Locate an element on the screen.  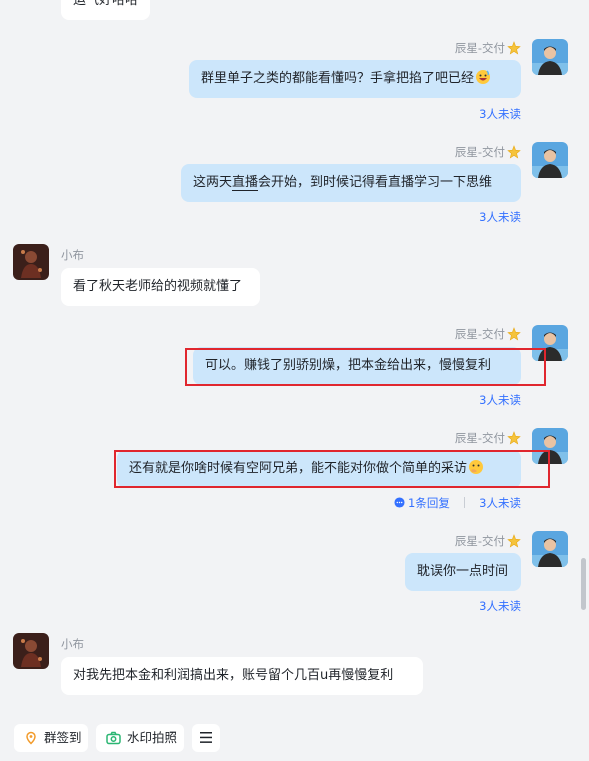
hamburger-menu-icon is located at coordinates (206, 737).